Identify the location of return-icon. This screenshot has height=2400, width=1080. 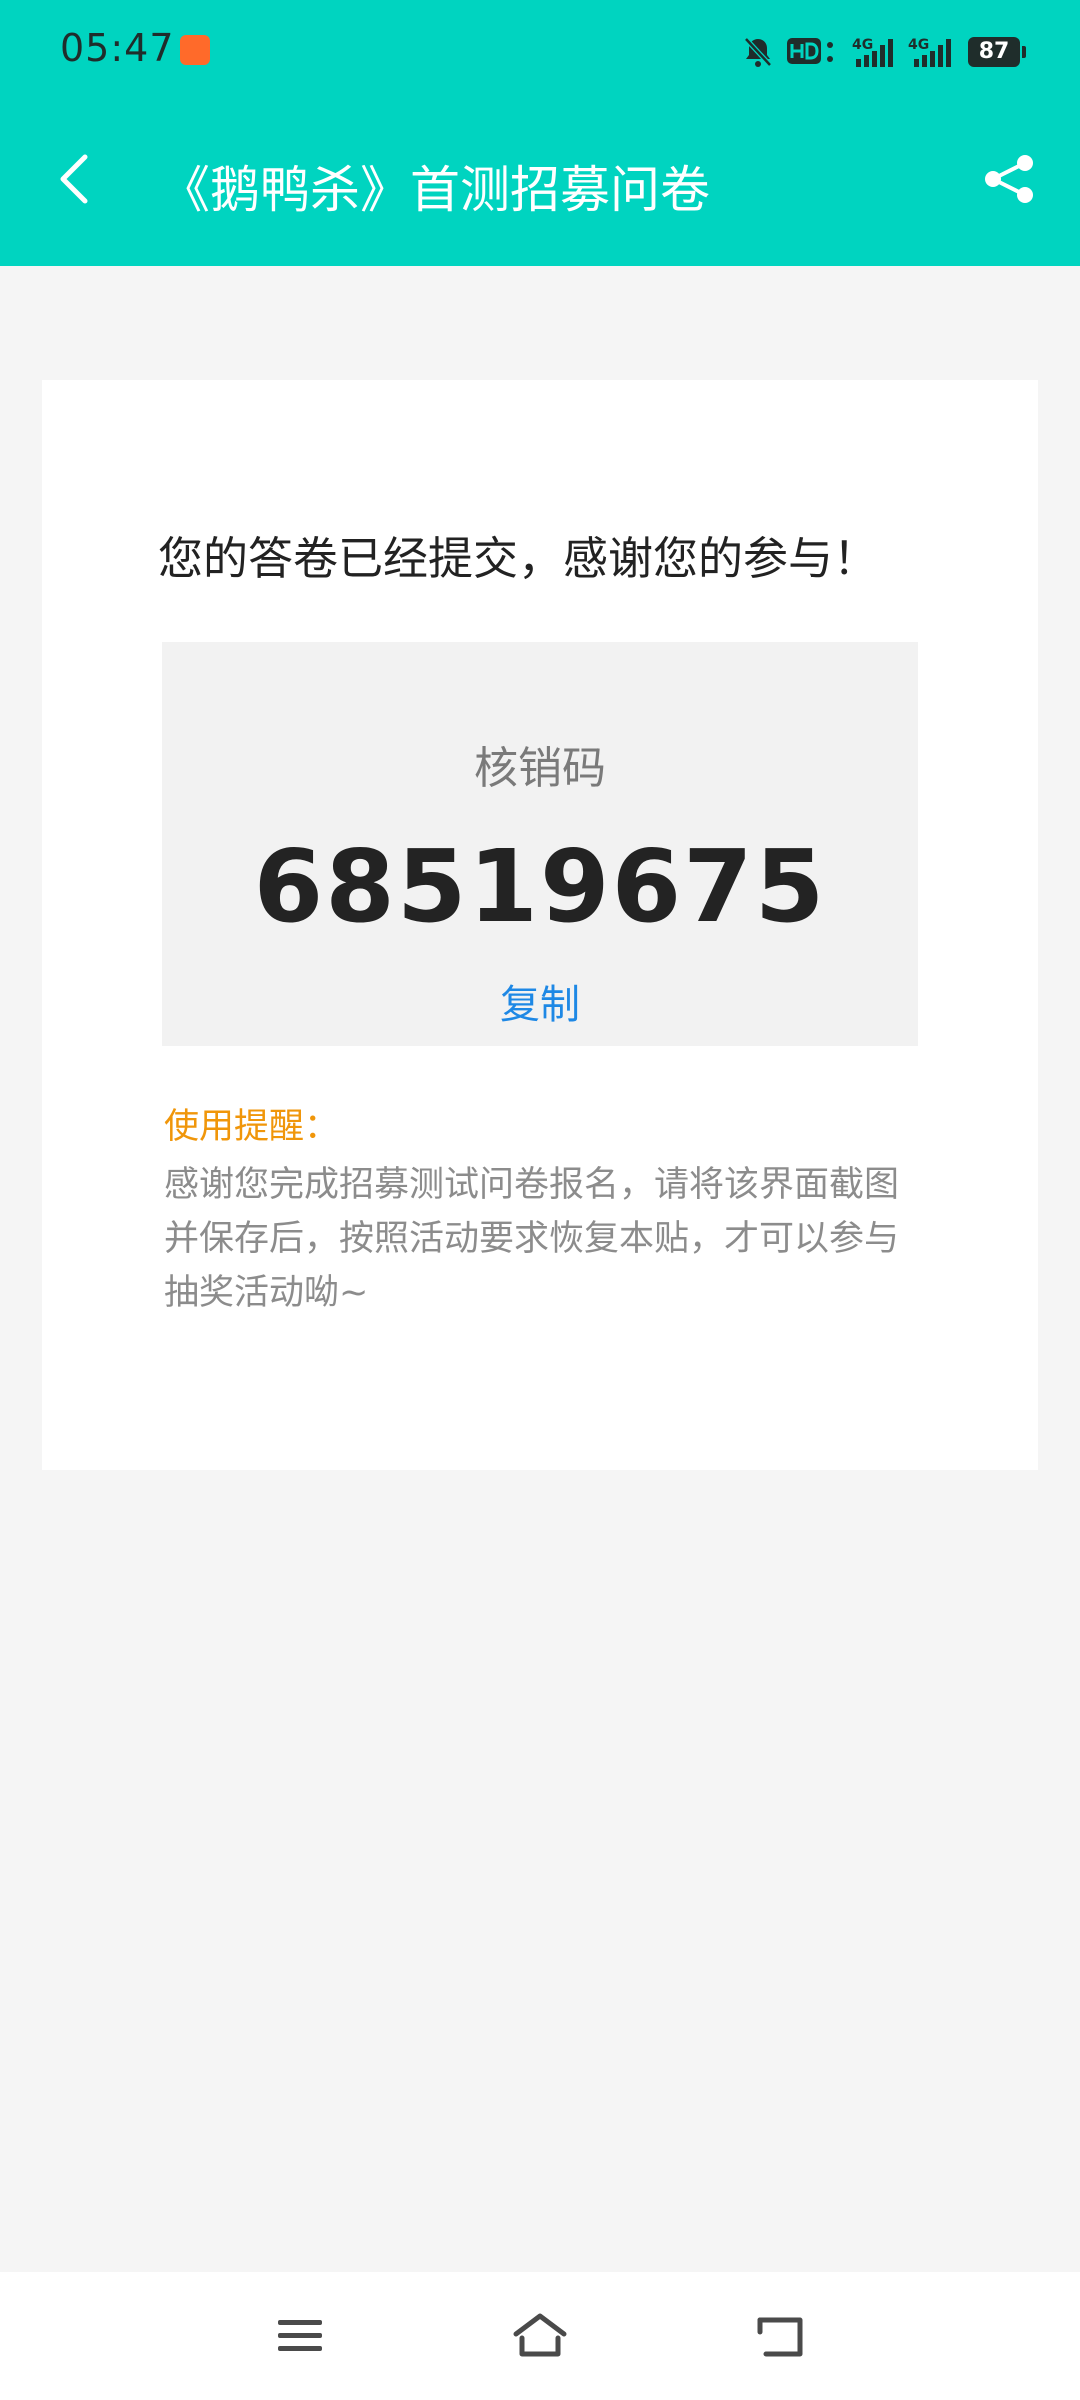
(780, 2337).